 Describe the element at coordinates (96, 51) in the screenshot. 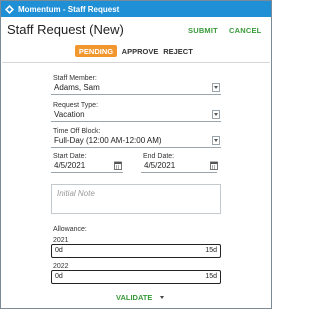

I see `tab-pending: PENDING` at that location.